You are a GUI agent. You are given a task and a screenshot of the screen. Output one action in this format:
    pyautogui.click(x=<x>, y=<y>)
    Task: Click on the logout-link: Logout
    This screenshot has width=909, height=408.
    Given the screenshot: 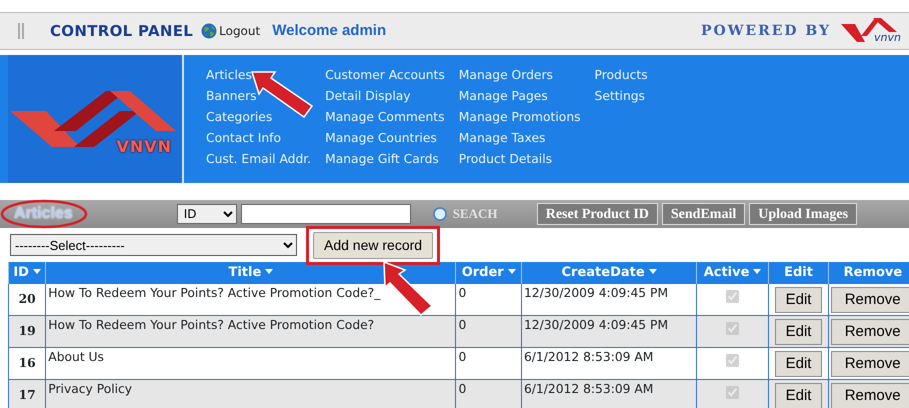 What is the action you would take?
    pyautogui.click(x=239, y=31)
    